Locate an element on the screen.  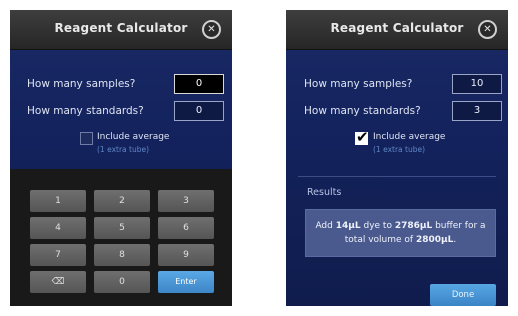
include-average-checkbox: ✔ is located at coordinates (362, 137).